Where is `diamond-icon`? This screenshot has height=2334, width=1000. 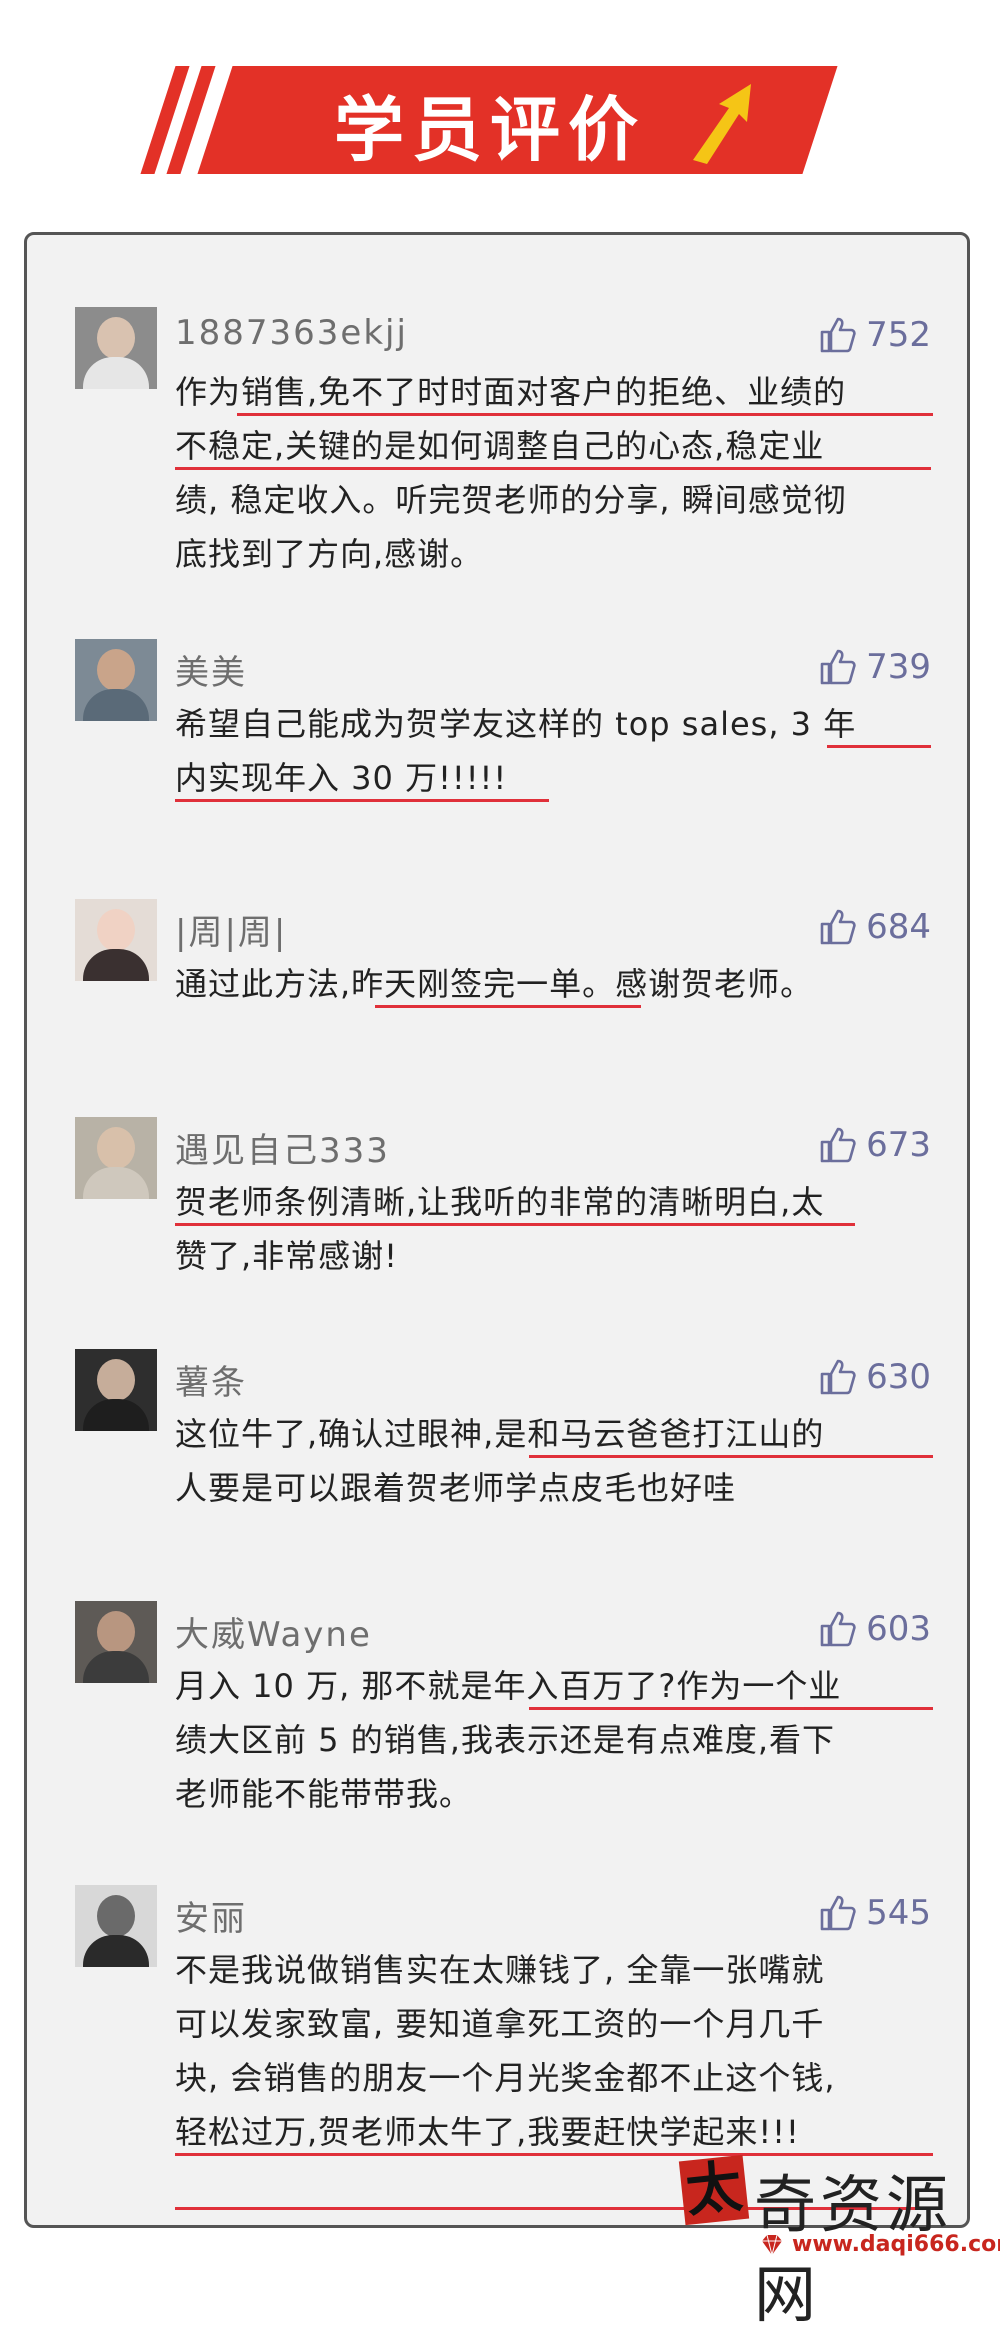 diamond-icon is located at coordinates (772, 2245).